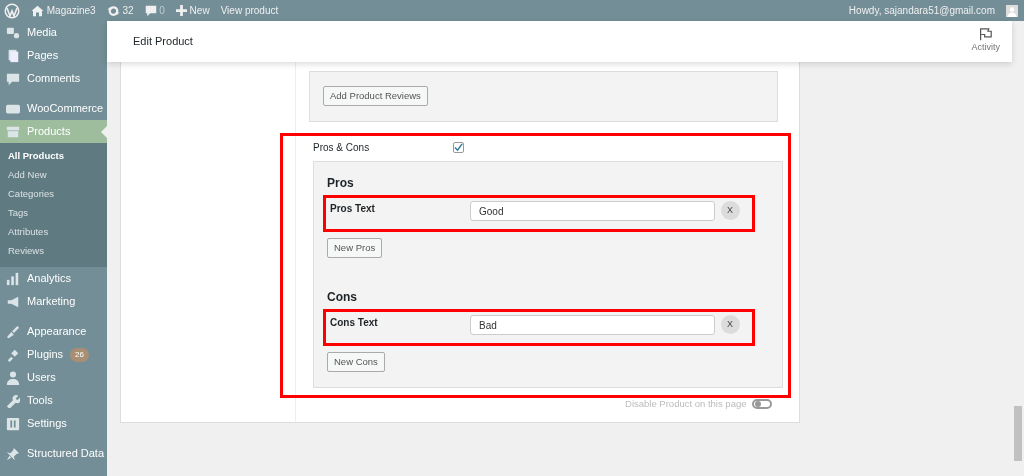 The image size is (1024, 476). I want to click on brush-icon, so click(13, 331).